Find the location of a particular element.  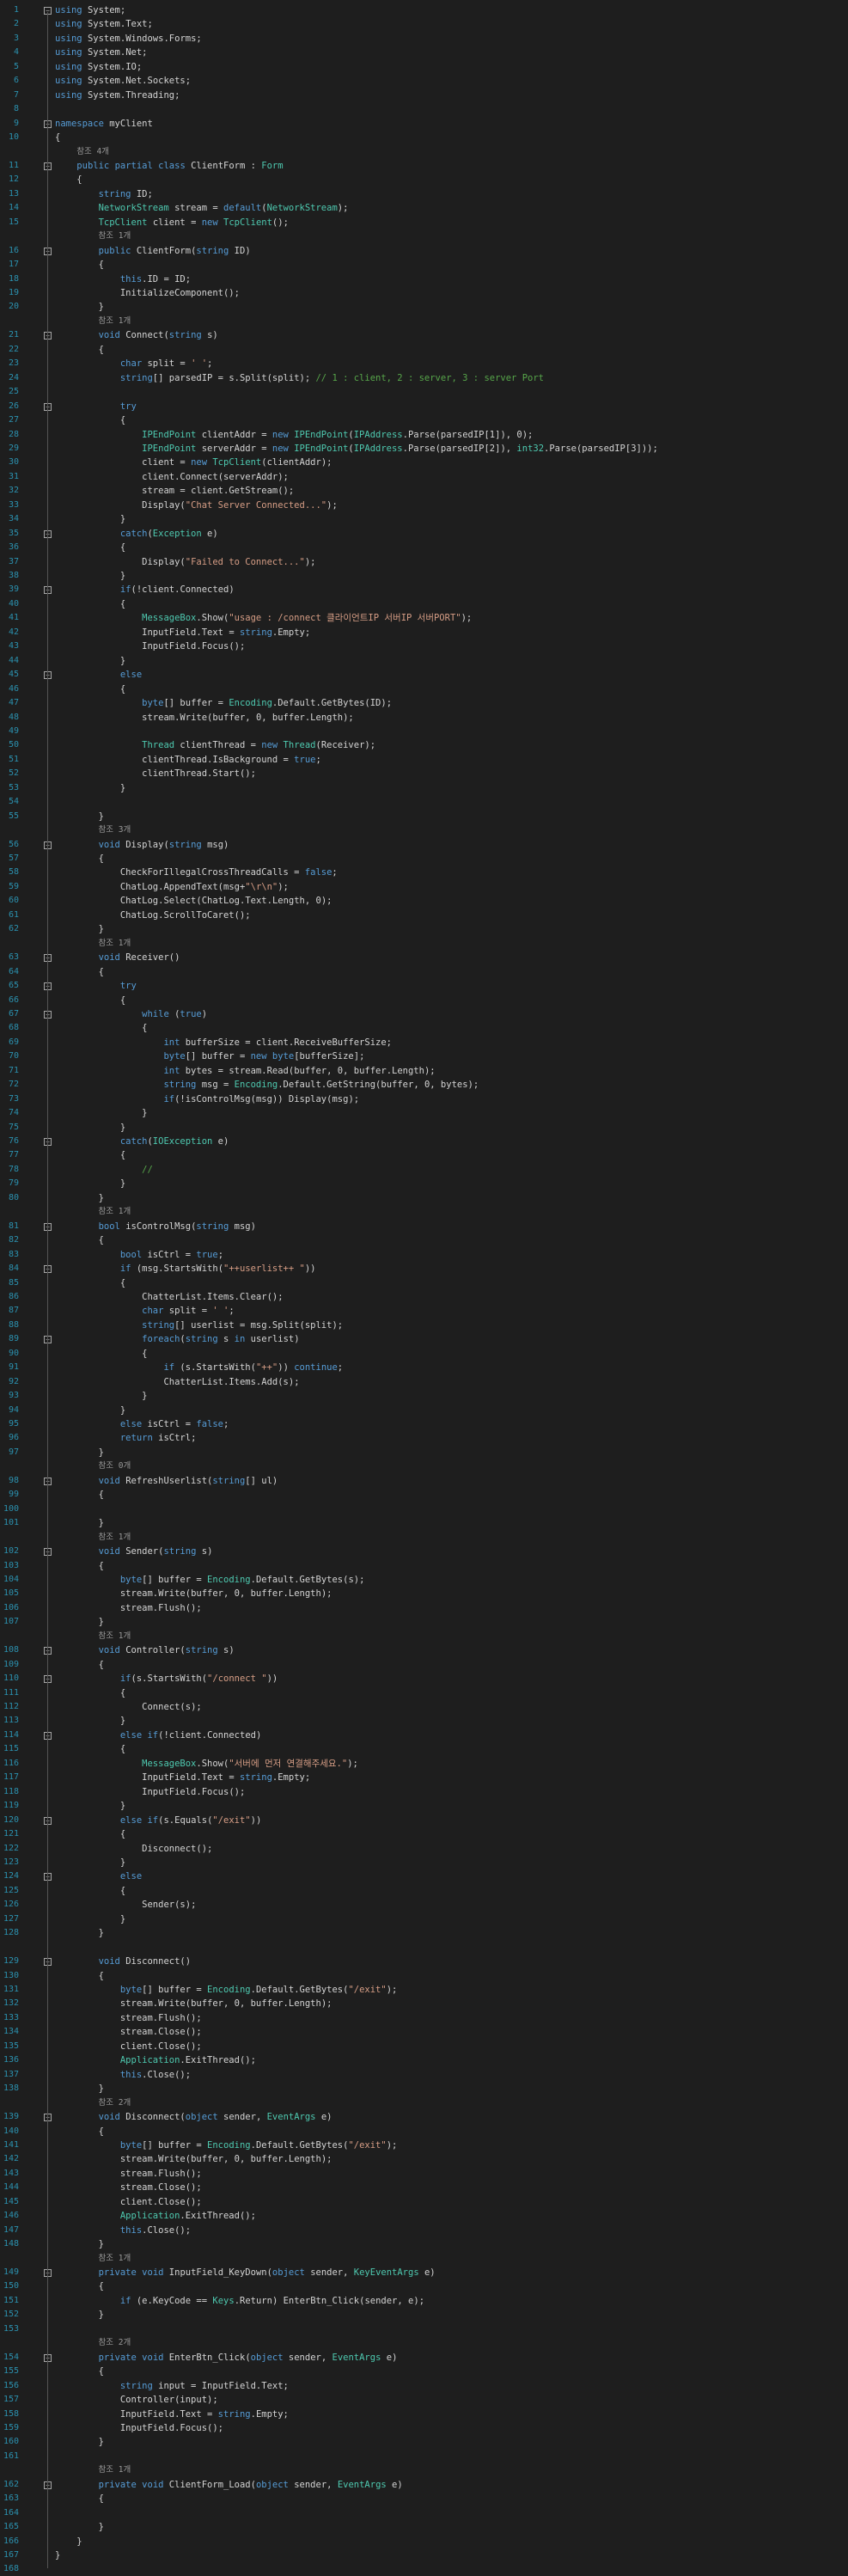

code-text: else if(!client.Connected) is located at coordinates (158, 1735).